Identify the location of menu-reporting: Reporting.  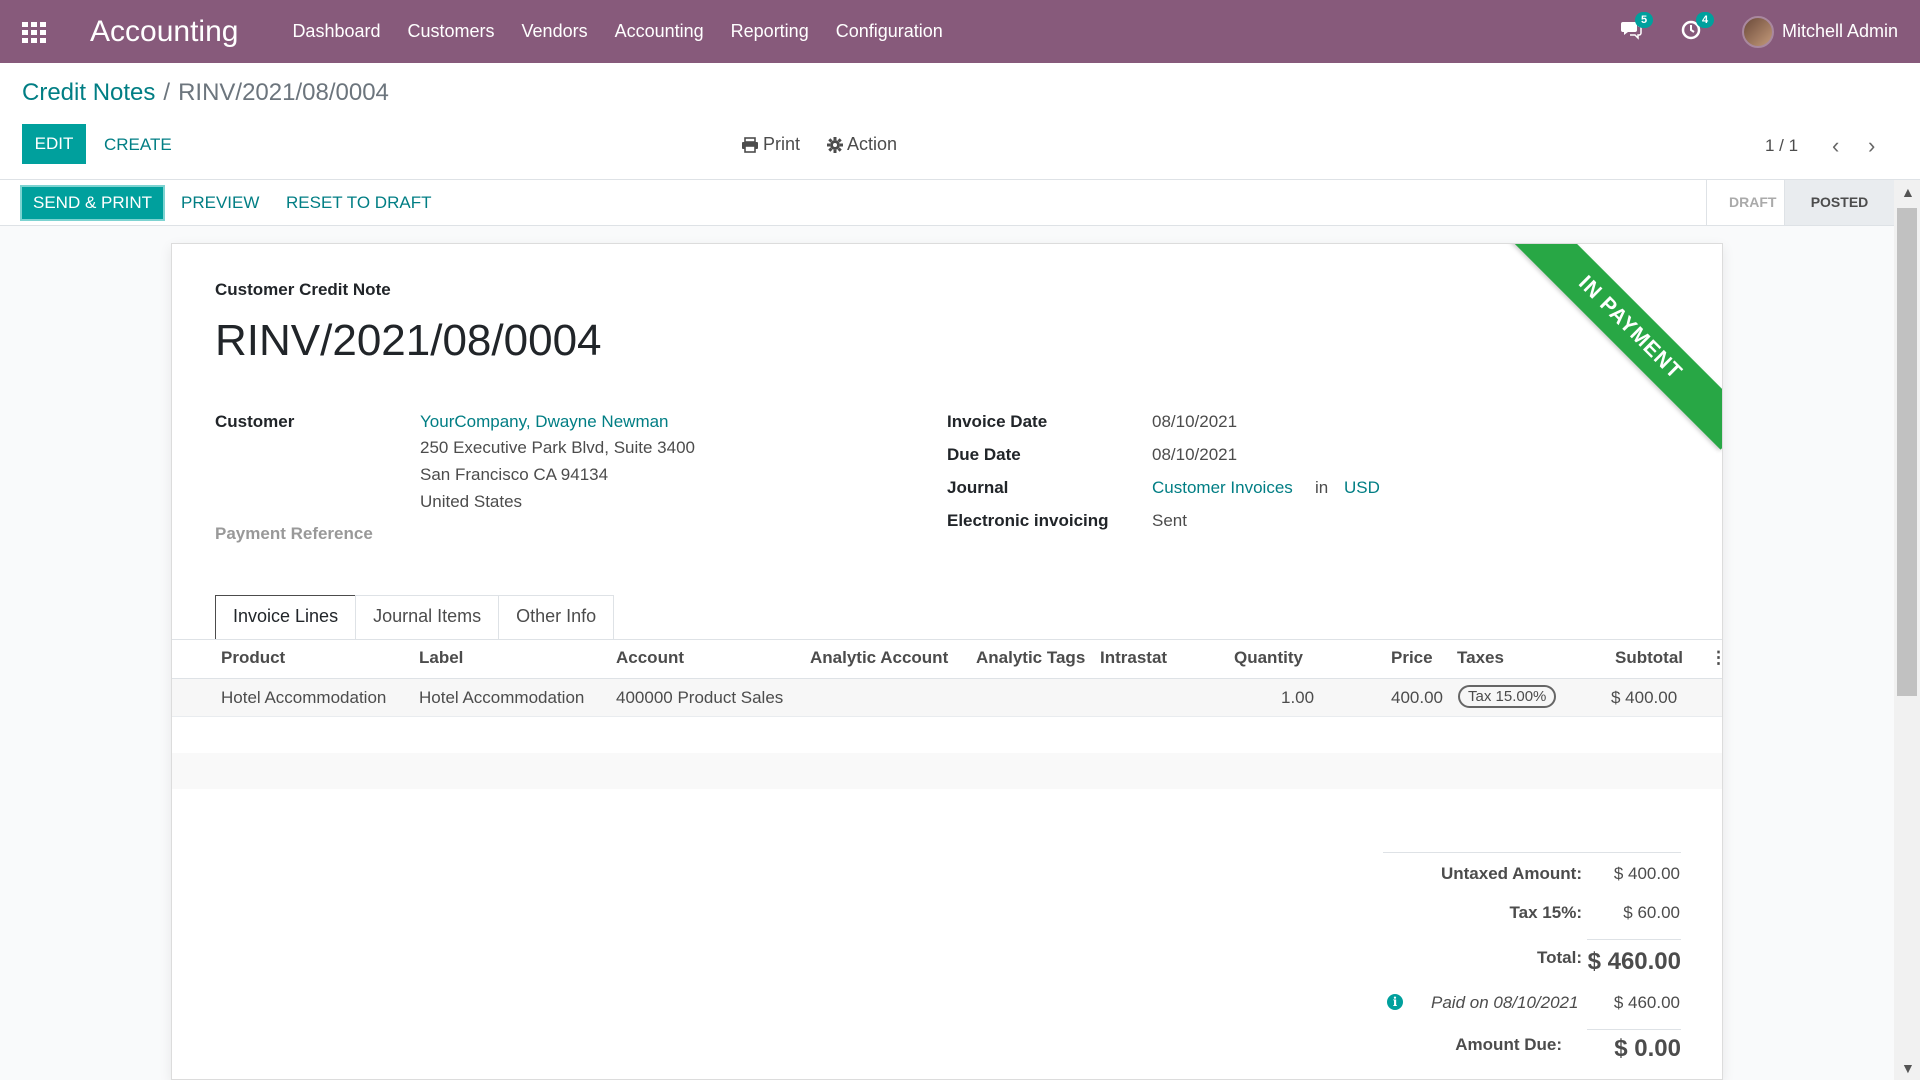
(770, 31).